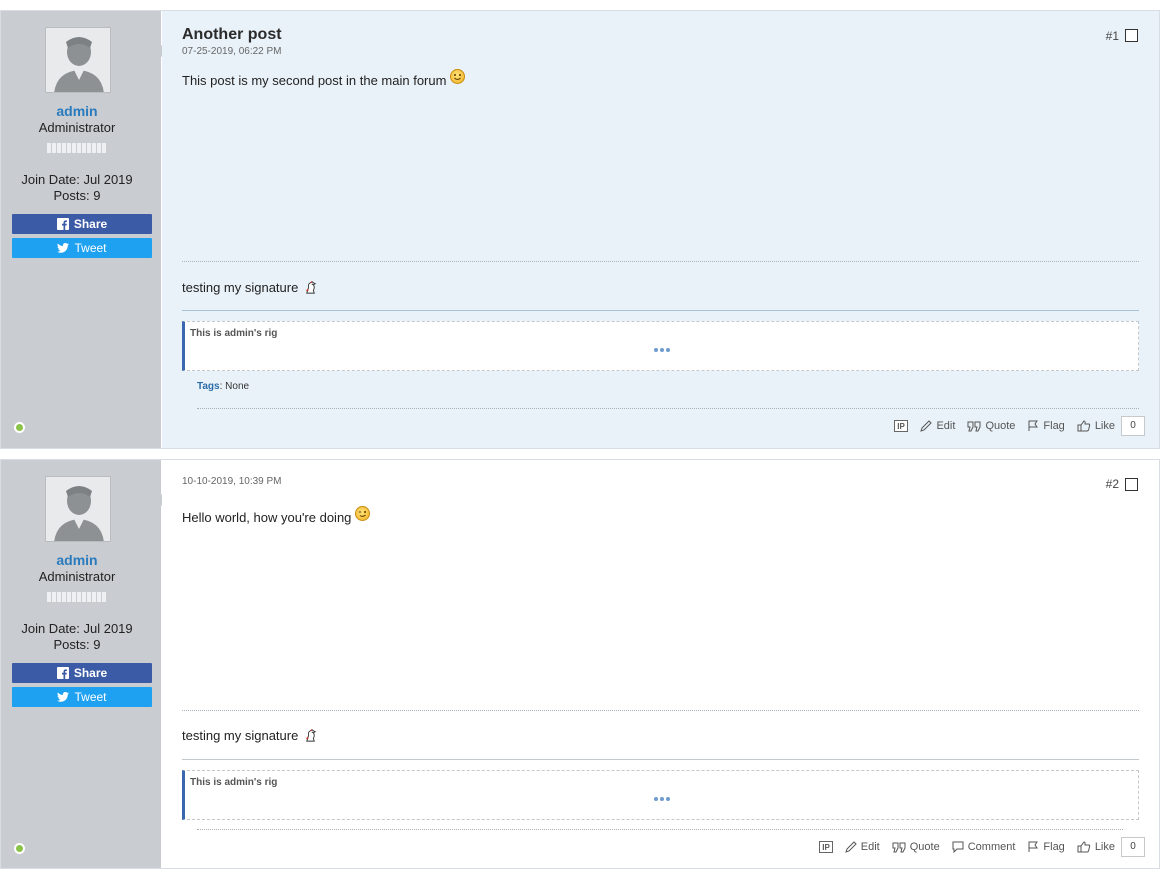  What do you see at coordinates (232, 51) in the screenshot?
I see `post-date: 07-25-2019, 06:22 PM` at bounding box center [232, 51].